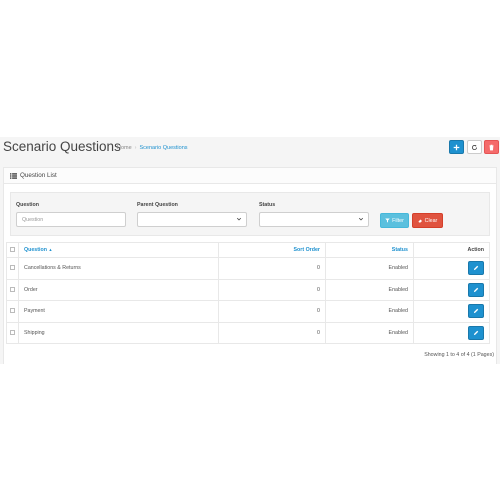 The width and height of the screenshot is (500, 500). Describe the element at coordinates (420, 221) in the screenshot. I see `eraser-icon` at that location.